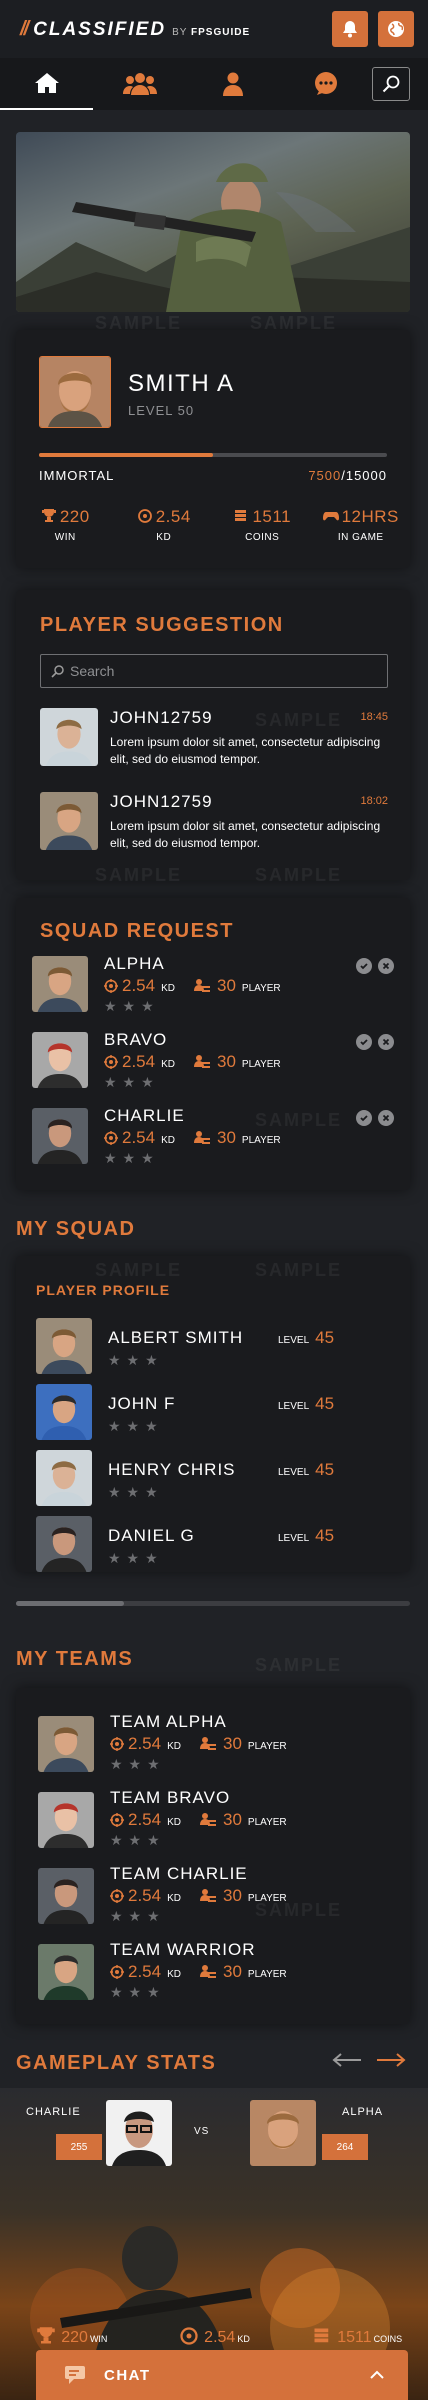 This screenshot has width=428, height=2400. I want to click on squad-request-item: CHARLIE 2.54 KD 30 PLAYER ★★★, so click(213, 1138).